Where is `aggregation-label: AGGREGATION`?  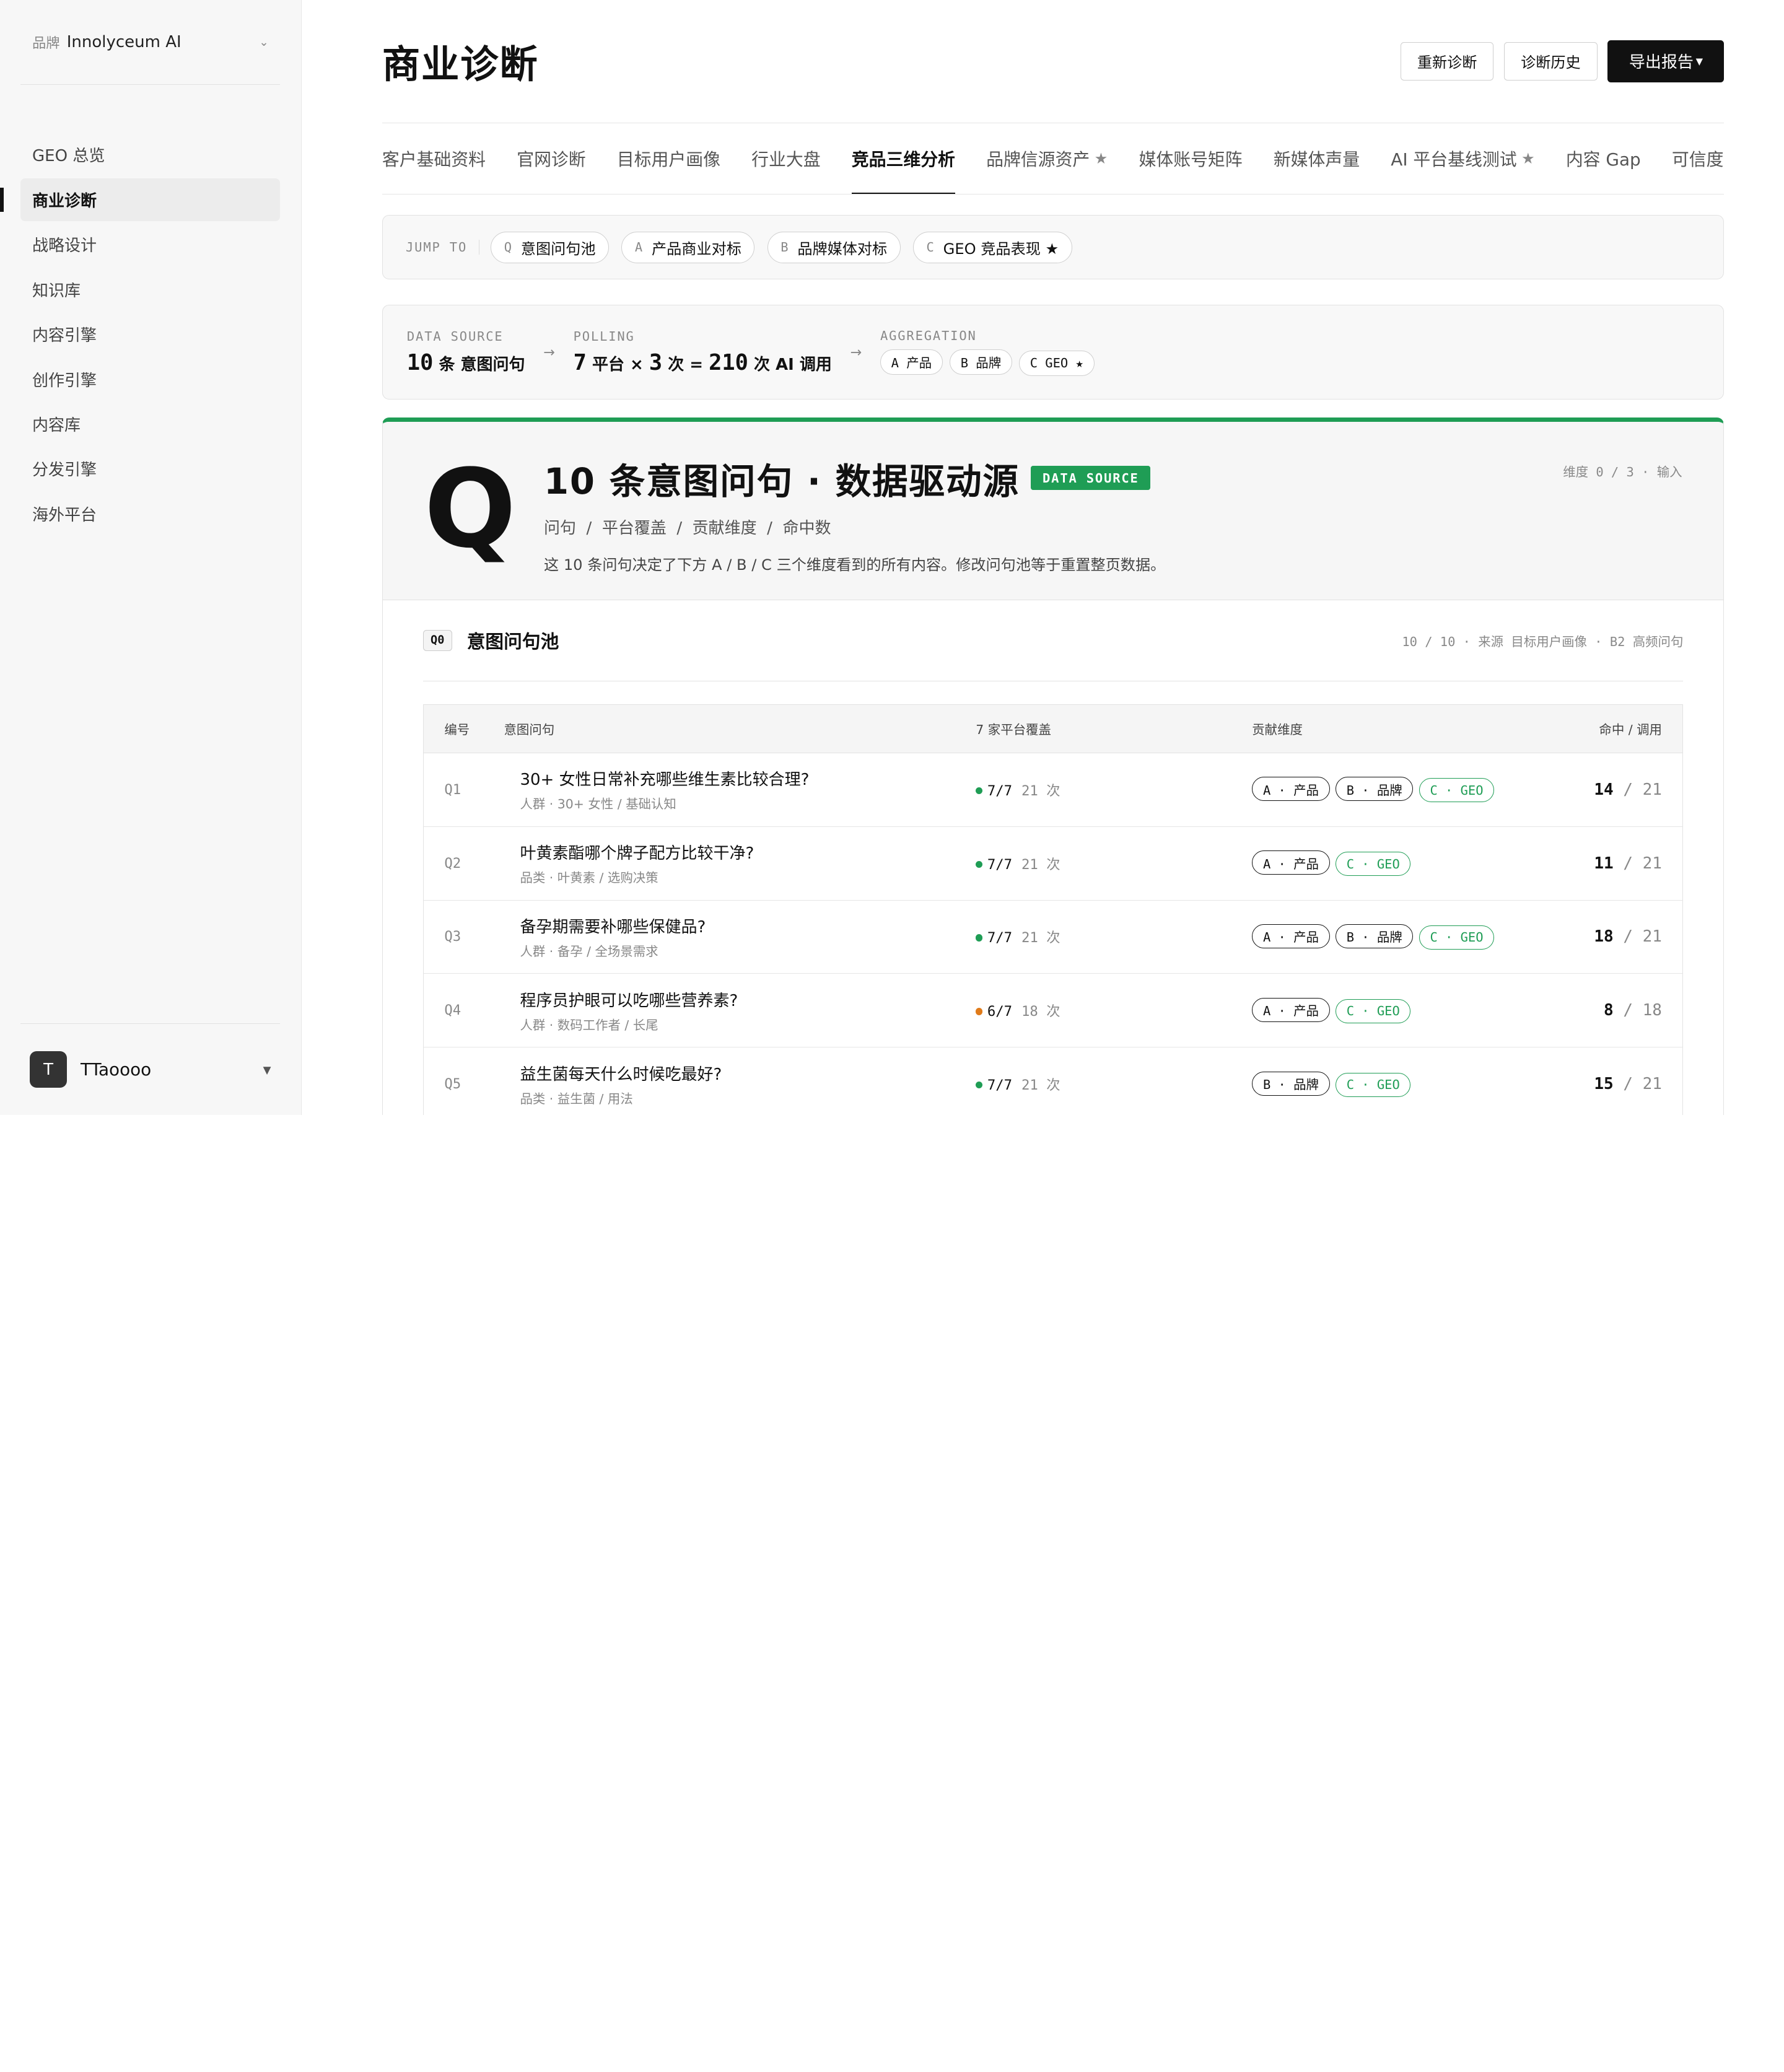
aggregation-label: AGGREGATION is located at coordinates (929, 336).